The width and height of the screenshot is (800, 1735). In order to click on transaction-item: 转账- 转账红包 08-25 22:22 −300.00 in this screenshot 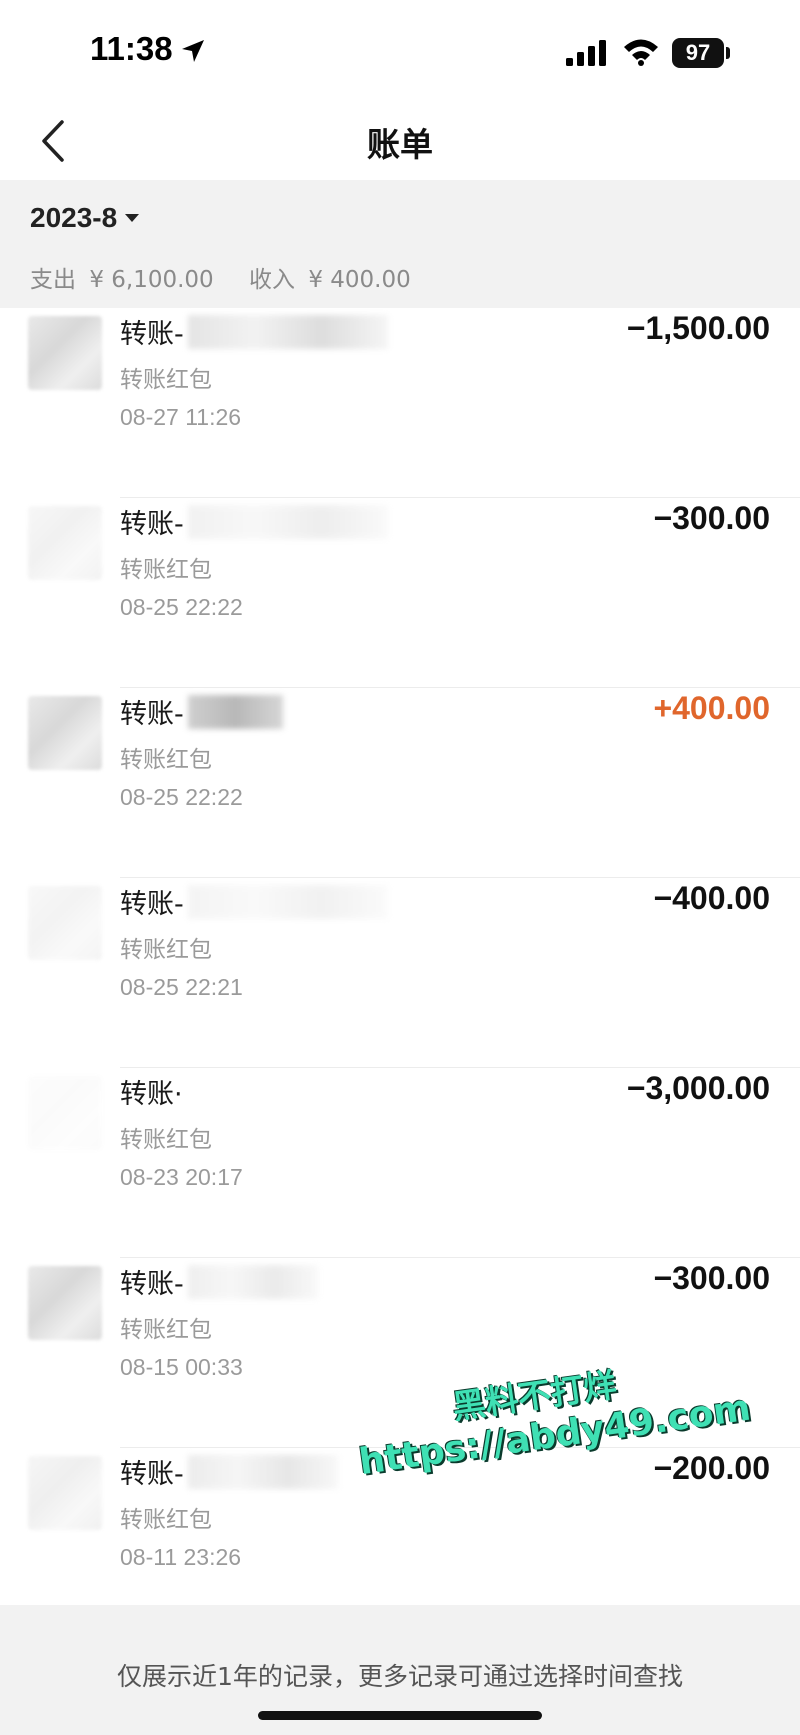, I will do `click(400, 593)`.